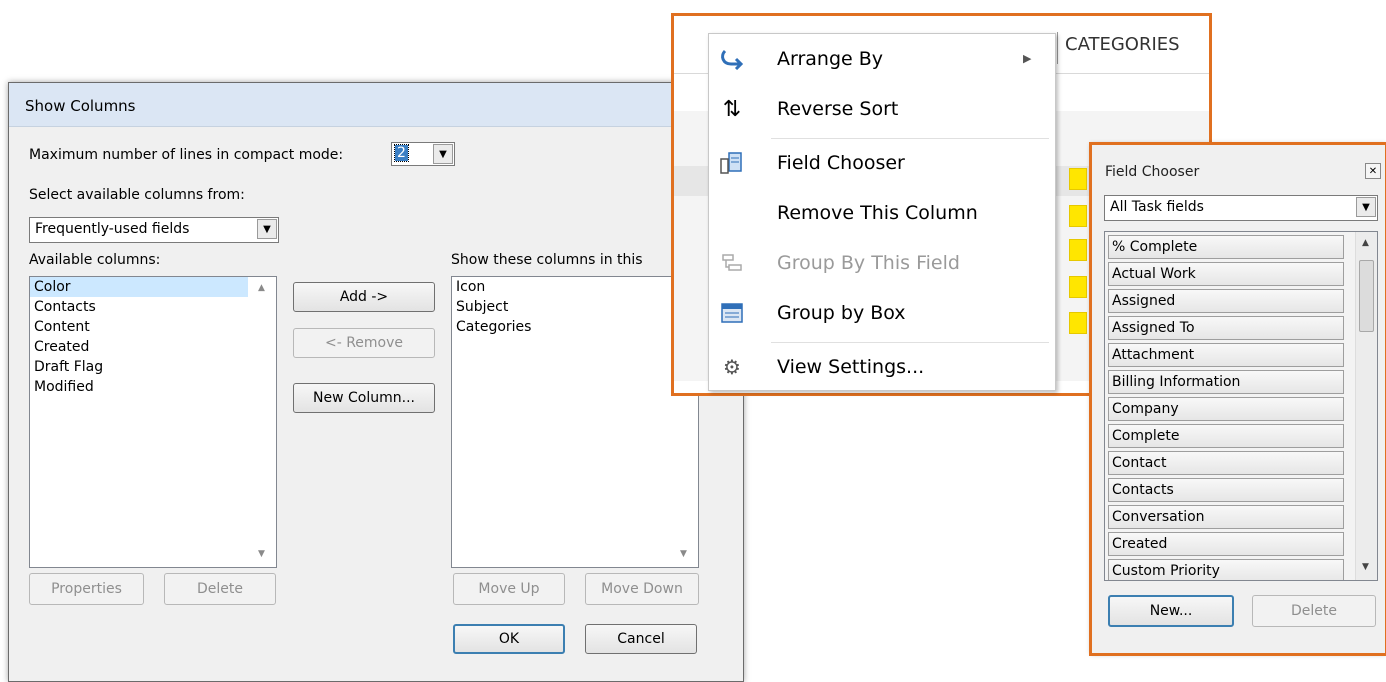 The width and height of the screenshot is (1386, 682). What do you see at coordinates (732, 59) in the screenshot?
I see `arrange-by-icon` at bounding box center [732, 59].